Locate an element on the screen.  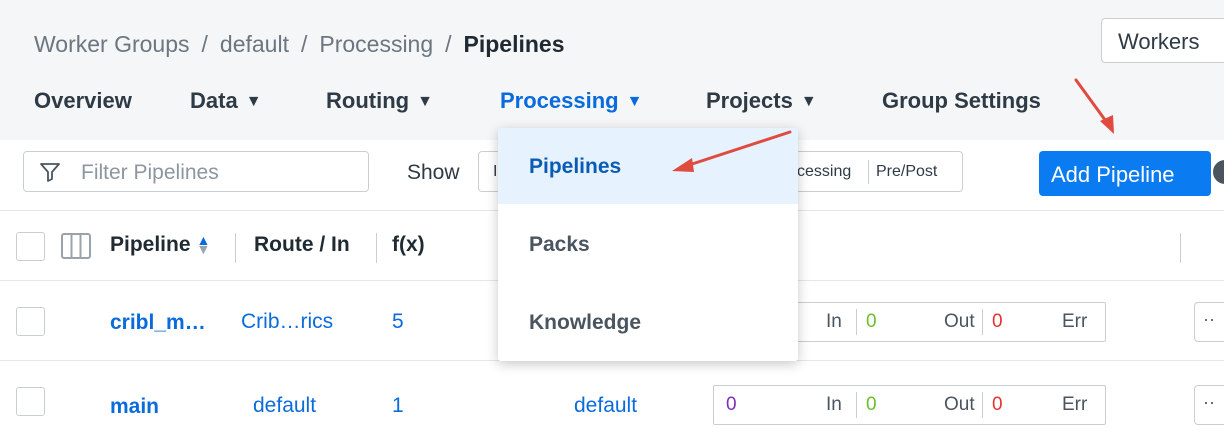
nav-overview-label: Overview is located at coordinates (83, 100).